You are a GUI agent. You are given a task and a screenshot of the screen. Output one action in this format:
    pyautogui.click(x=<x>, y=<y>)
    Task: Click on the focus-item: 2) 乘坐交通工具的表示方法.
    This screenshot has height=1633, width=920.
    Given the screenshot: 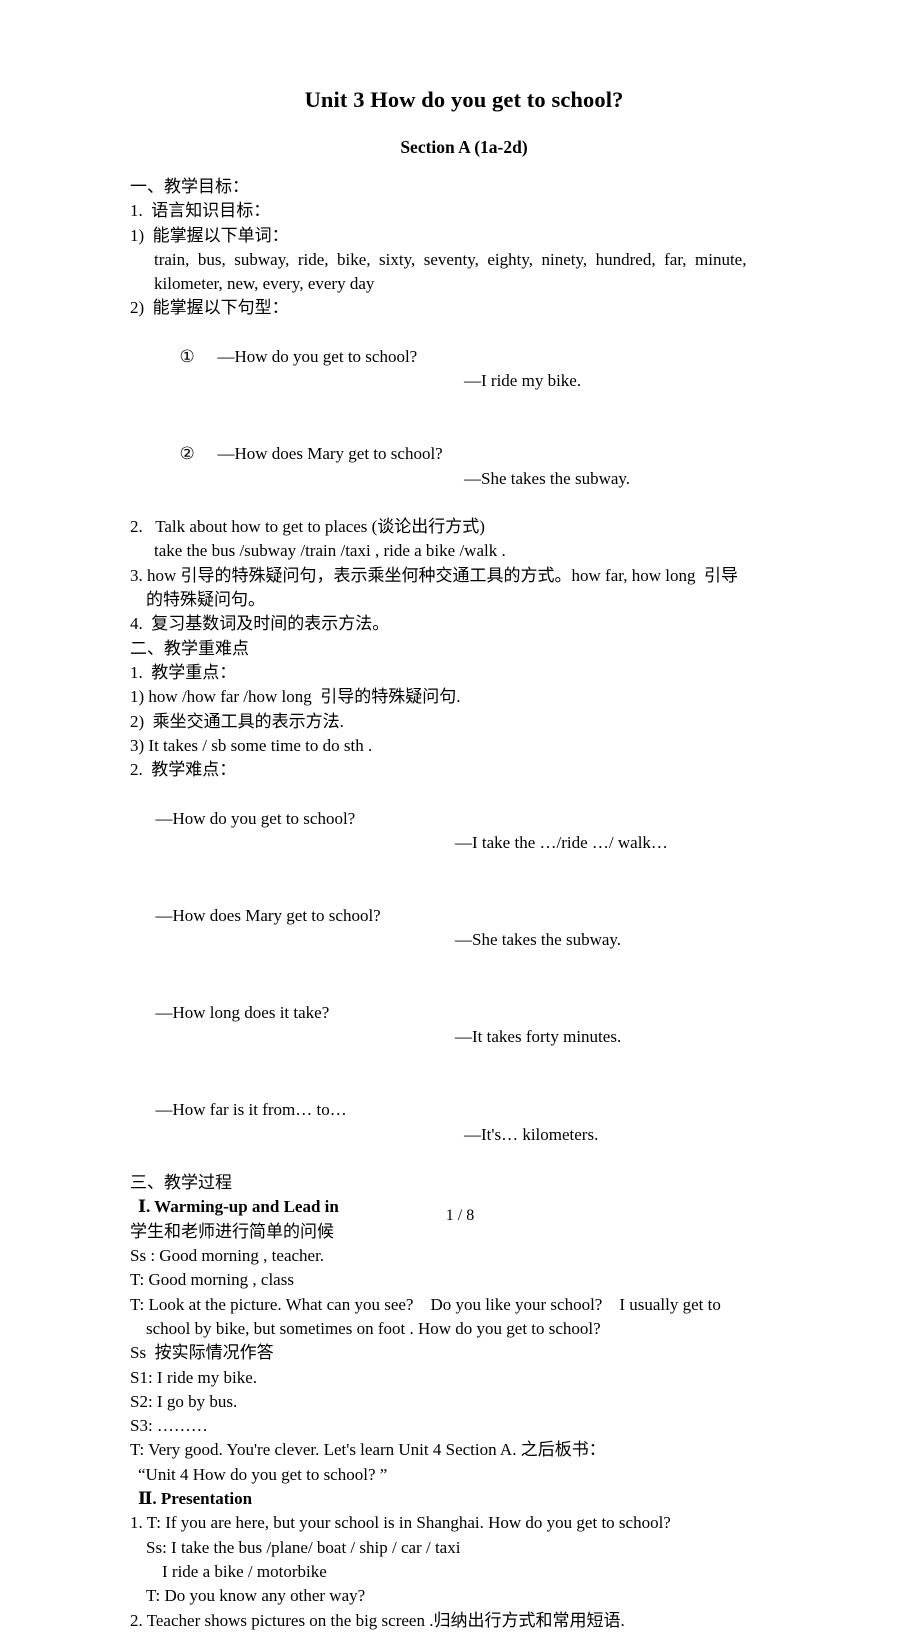 What is the action you would take?
    pyautogui.click(x=237, y=721)
    